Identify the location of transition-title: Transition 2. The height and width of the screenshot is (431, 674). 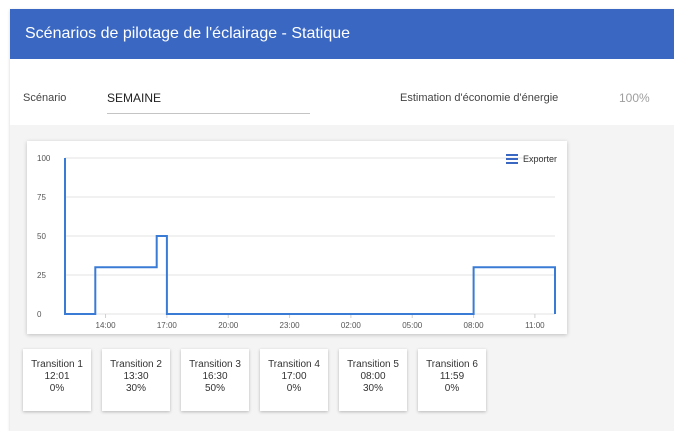
(136, 364).